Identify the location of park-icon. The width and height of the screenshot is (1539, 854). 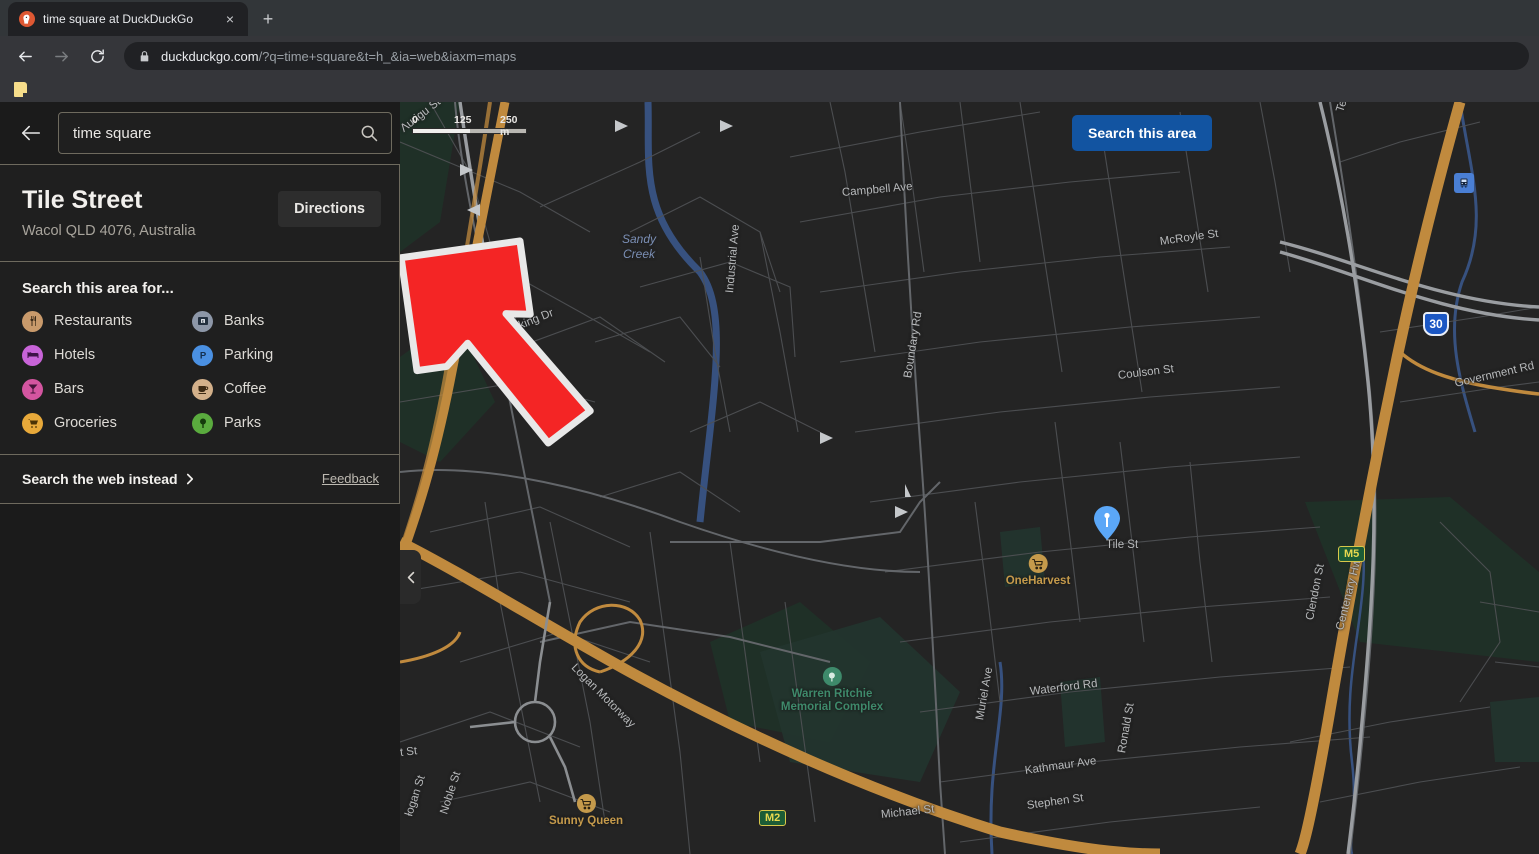
(202, 423).